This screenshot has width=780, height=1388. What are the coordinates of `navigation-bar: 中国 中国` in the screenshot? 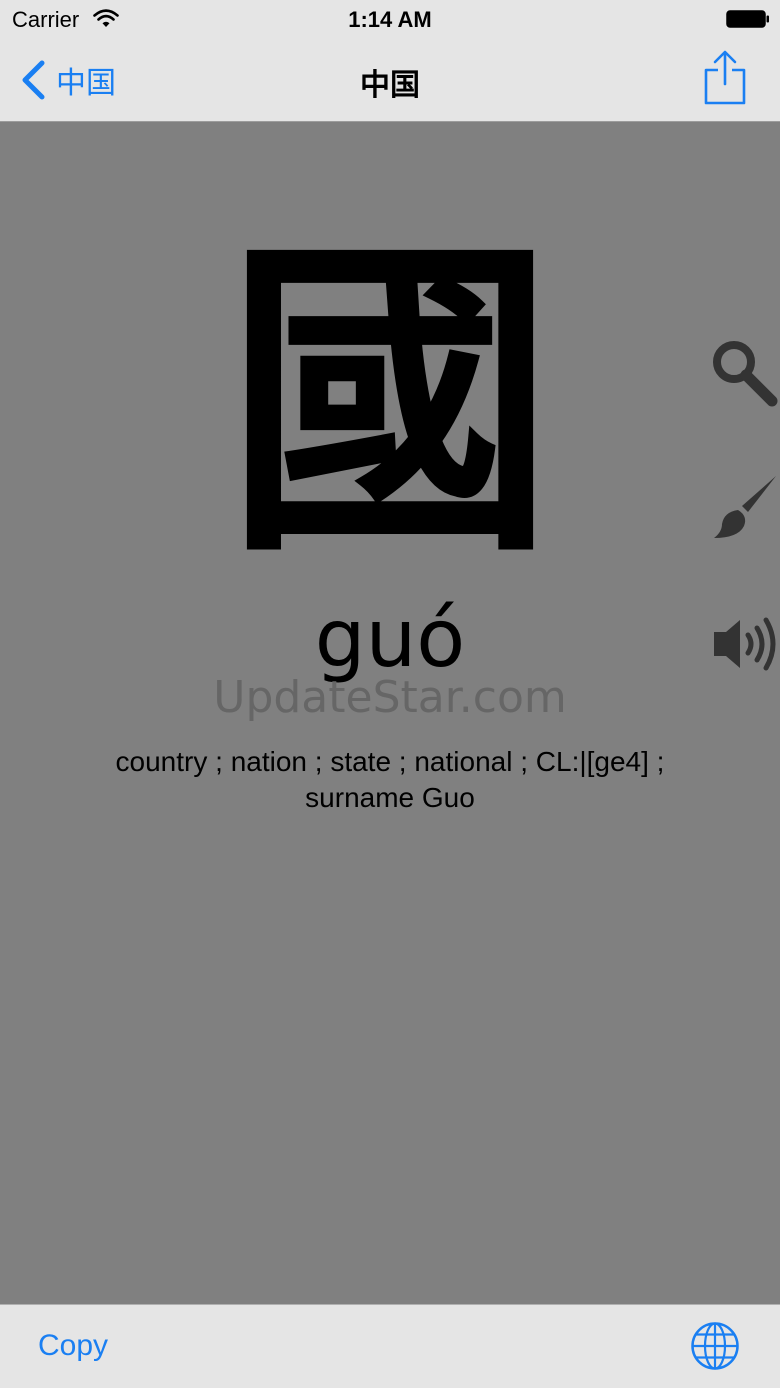 It's located at (390, 81).